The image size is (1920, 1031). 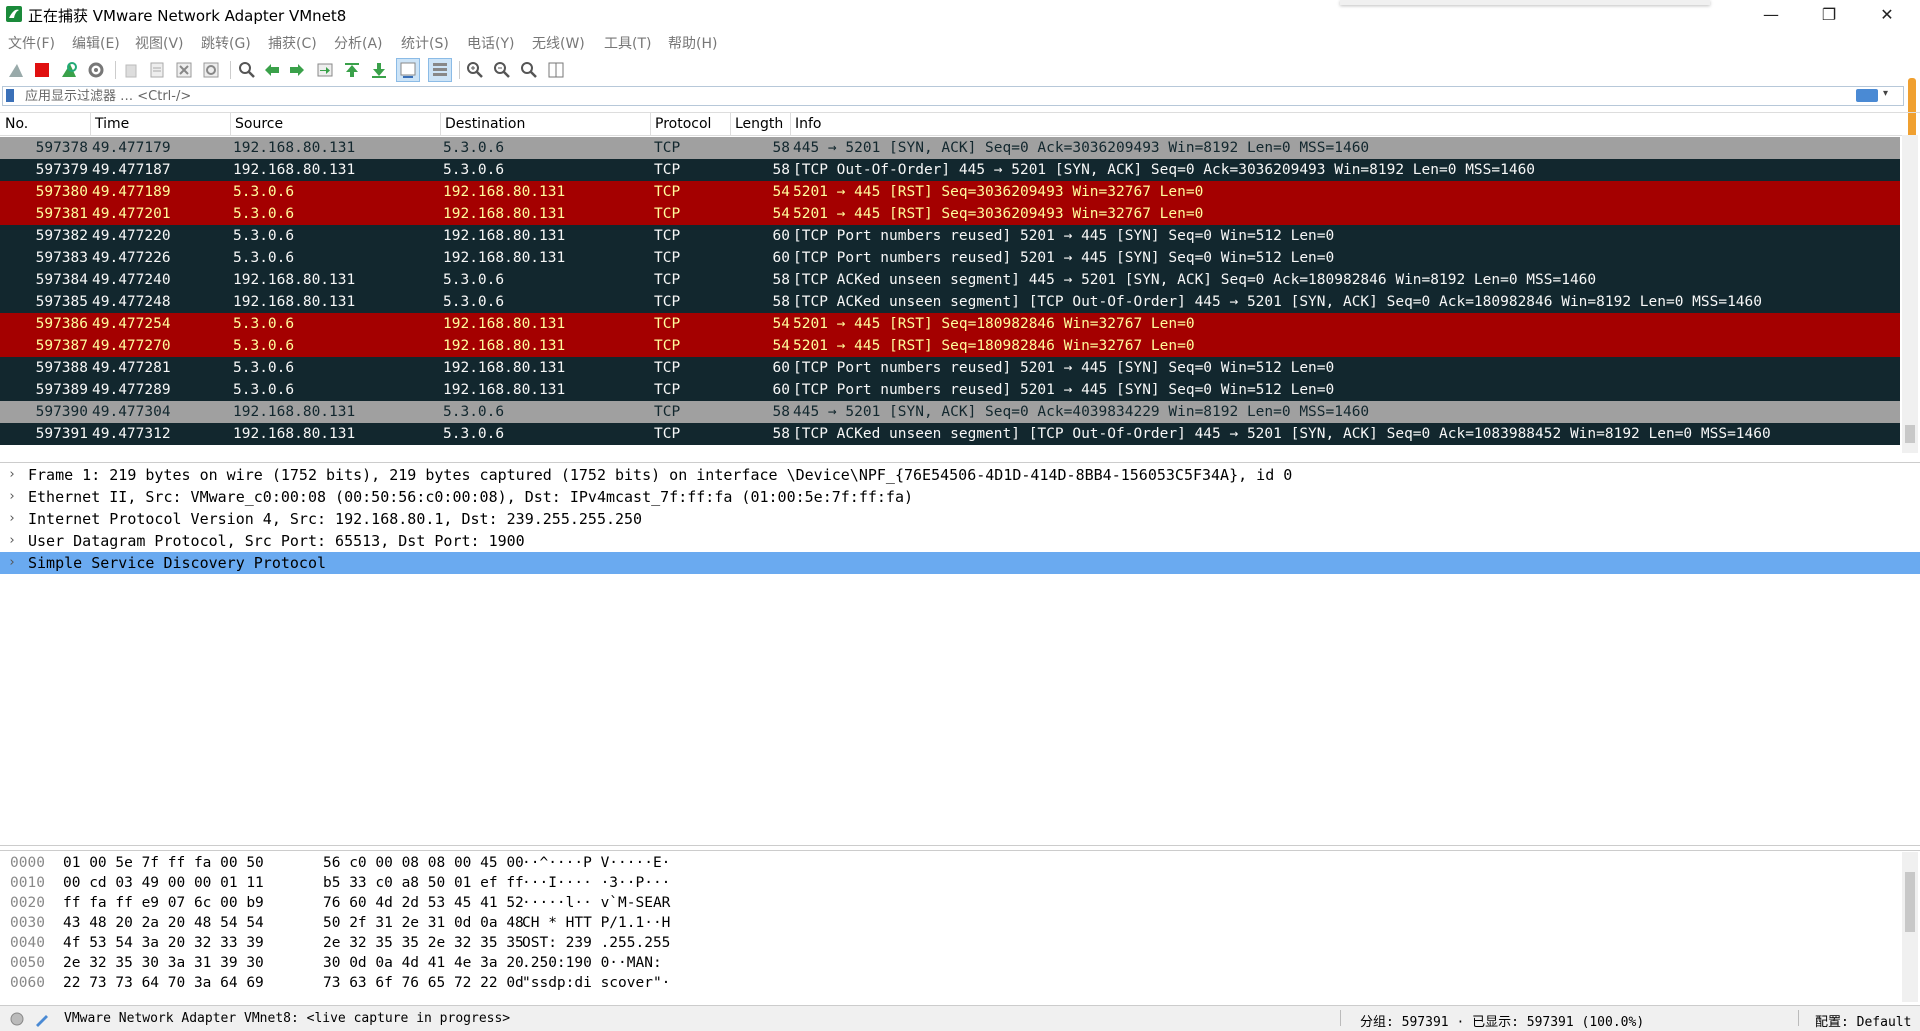 I want to click on stop-capture-icon, so click(x=42, y=70).